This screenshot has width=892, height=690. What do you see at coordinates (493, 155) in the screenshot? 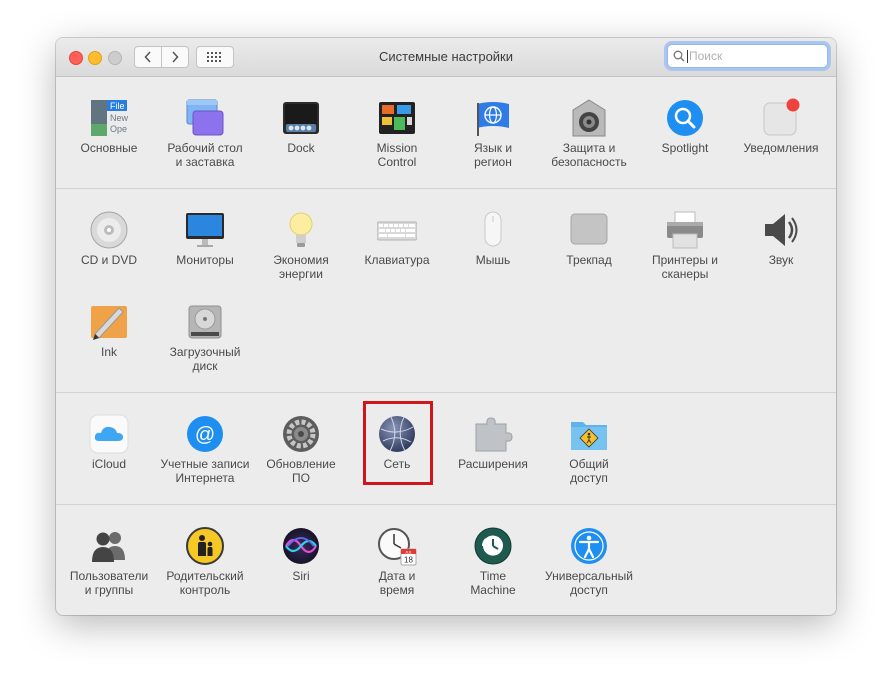
I see `pane-label: Язык и регион` at bounding box center [493, 155].